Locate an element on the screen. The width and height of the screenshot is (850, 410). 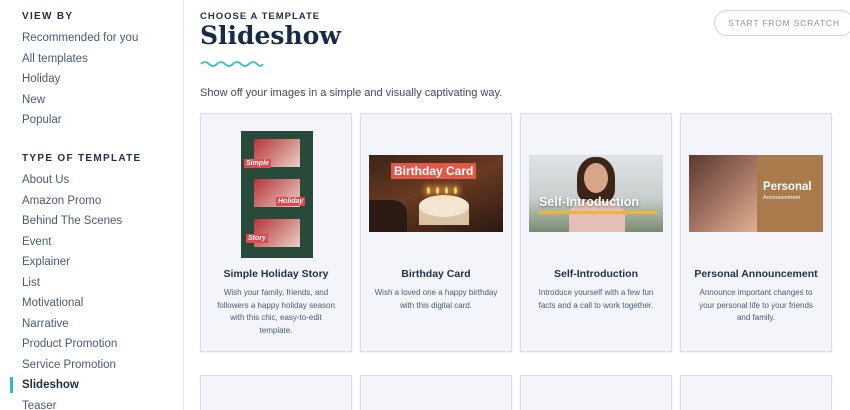
sidebar-item-explainer: Explainer is located at coordinates (61, 264).